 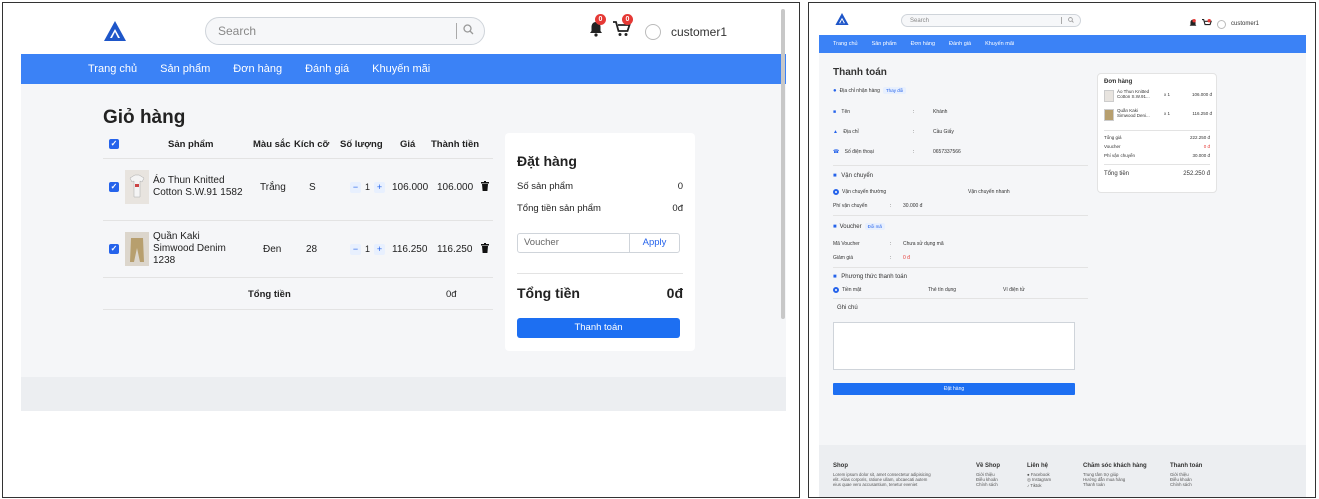 What do you see at coordinates (988, 475) in the screenshot?
I see `footer-col-about: Về Shop Giới thiệu Điều khoản Chính sách` at bounding box center [988, 475].